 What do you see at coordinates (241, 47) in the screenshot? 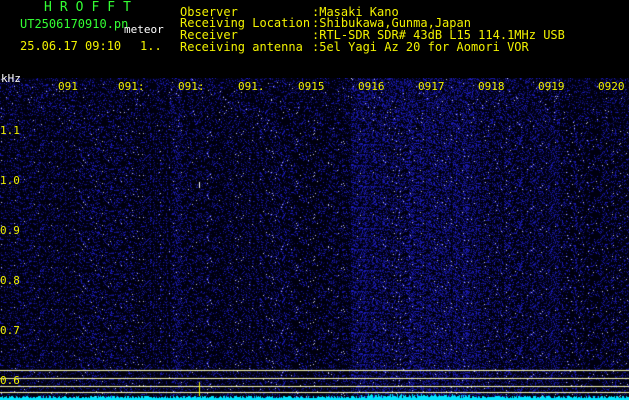
I see `info-label-antenna: Receiving antenna` at bounding box center [241, 47].